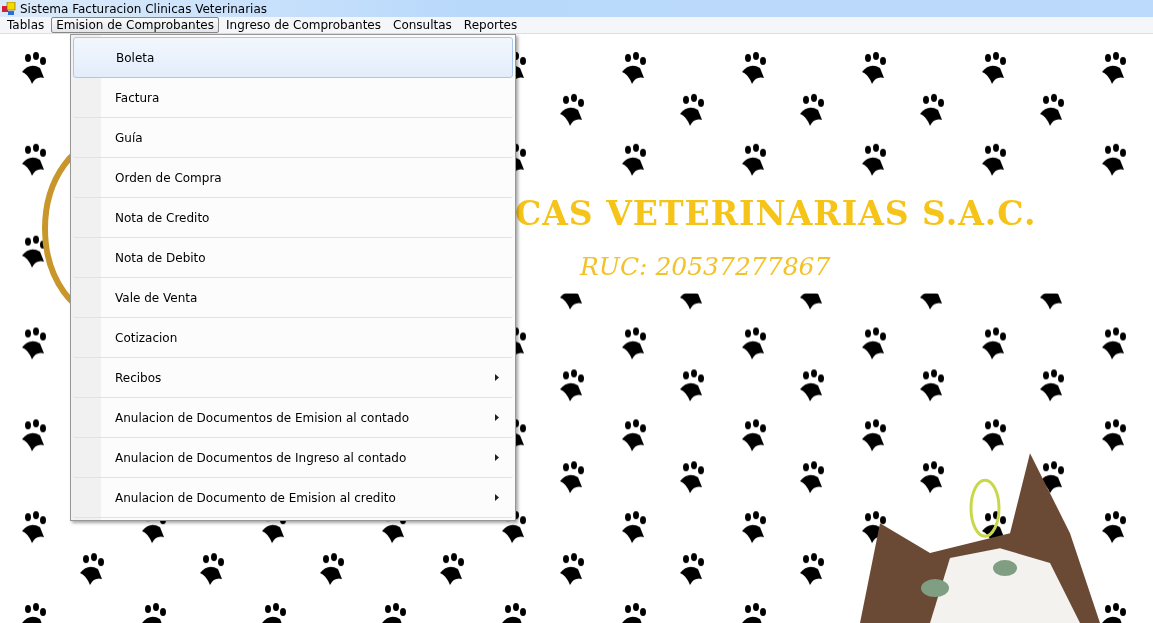 The image size is (1153, 623). What do you see at coordinates (293, 138) in the screenshot?
I see `menu-entry: Guía` at bounding box center [293, 138].